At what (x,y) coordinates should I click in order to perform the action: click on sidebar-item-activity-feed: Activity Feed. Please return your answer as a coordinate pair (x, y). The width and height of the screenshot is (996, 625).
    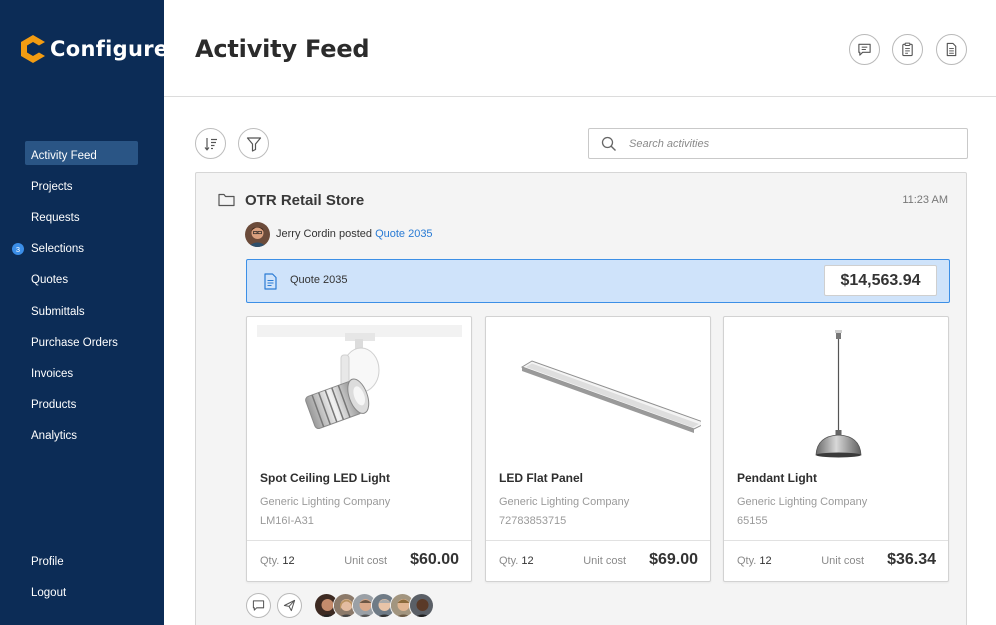
    Looking at the image, I should click on (82, 155).